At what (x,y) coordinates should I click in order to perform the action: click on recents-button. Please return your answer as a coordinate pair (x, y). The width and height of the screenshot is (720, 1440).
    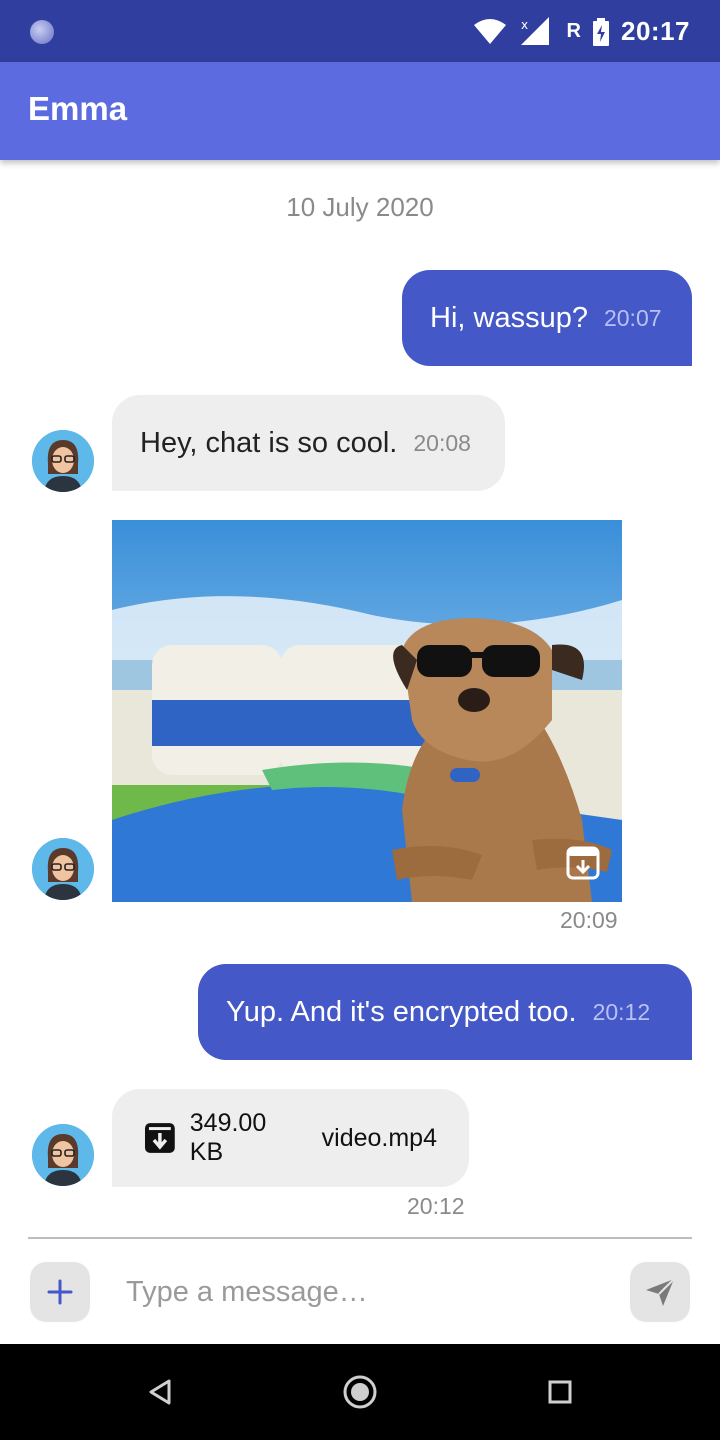
    Looking at the image, I should click on (560, 1392).